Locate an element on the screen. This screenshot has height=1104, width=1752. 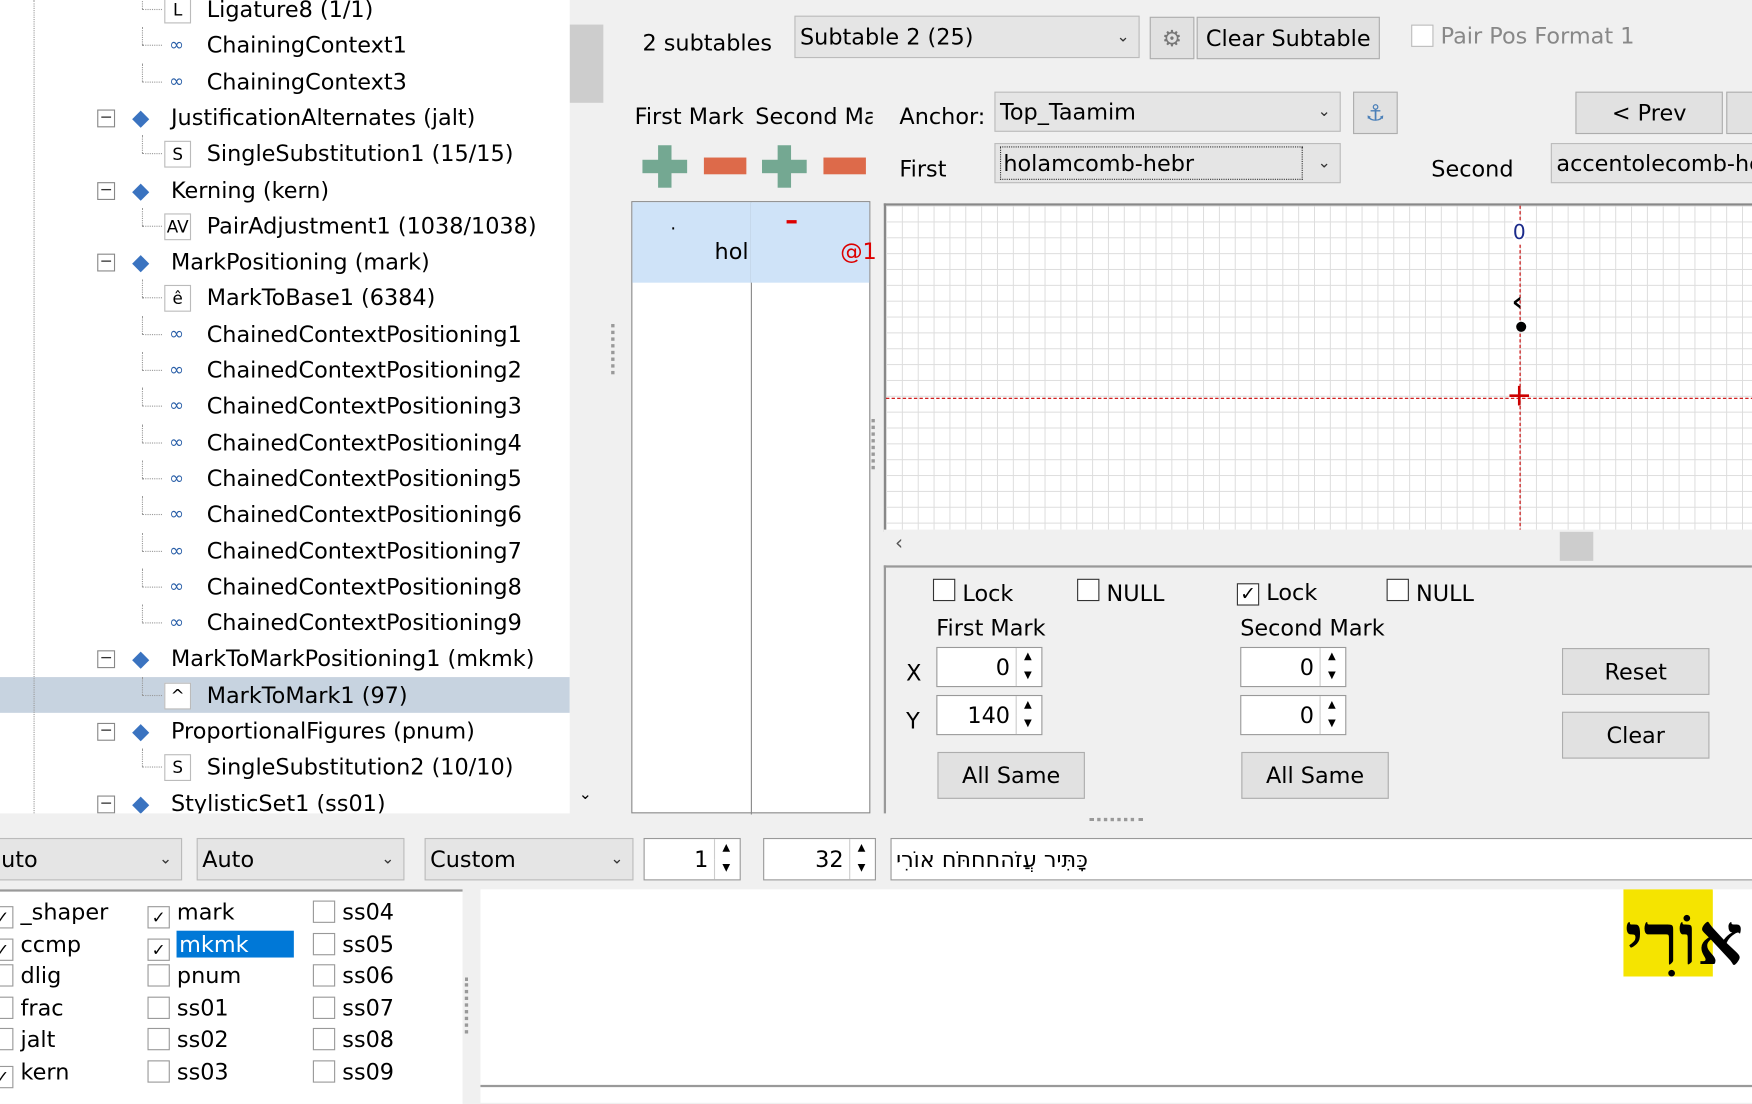
canvas-scrollbar-thumb is located at coordinates (1576, 546).